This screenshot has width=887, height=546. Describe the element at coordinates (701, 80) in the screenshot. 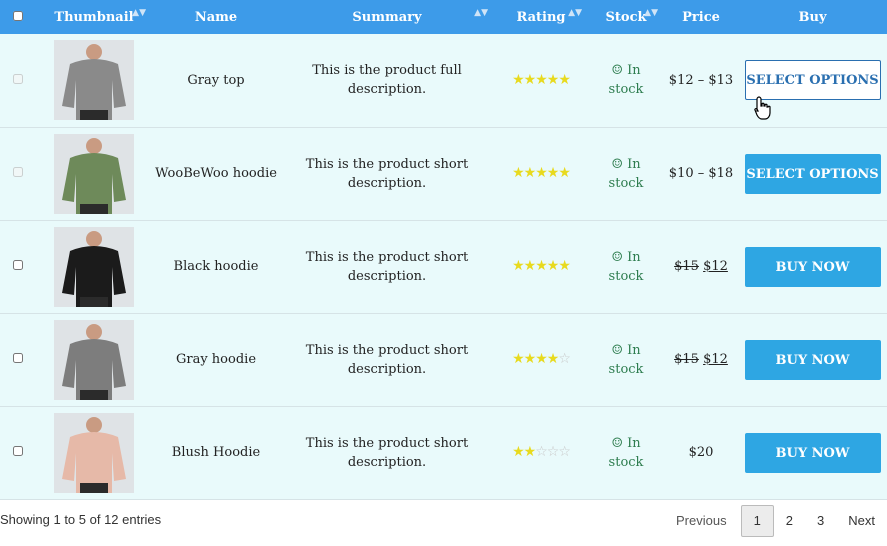

I see `price-cell: $12 – $13` at that location.